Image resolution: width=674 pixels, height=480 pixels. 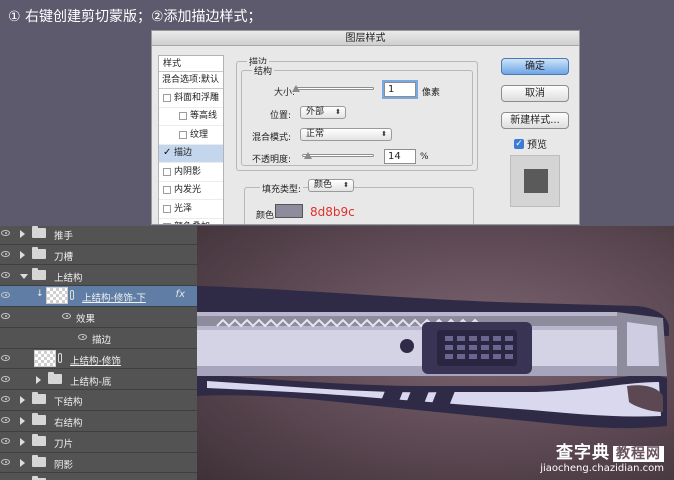 I want to click on style-item: 内发光, so click(x=191, y=191).